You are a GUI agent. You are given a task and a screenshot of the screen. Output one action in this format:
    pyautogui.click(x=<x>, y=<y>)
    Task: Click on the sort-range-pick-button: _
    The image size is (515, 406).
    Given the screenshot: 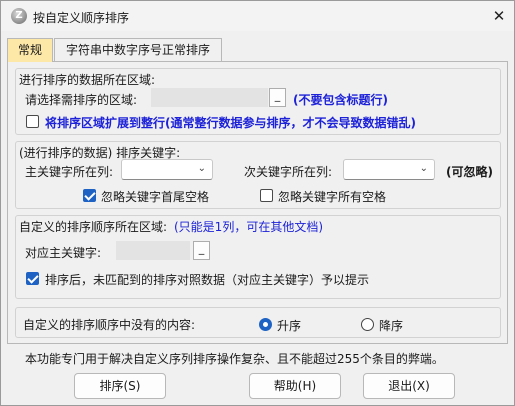 What is the action you would take?
    pyautogui.click(x=277, y=97)
    